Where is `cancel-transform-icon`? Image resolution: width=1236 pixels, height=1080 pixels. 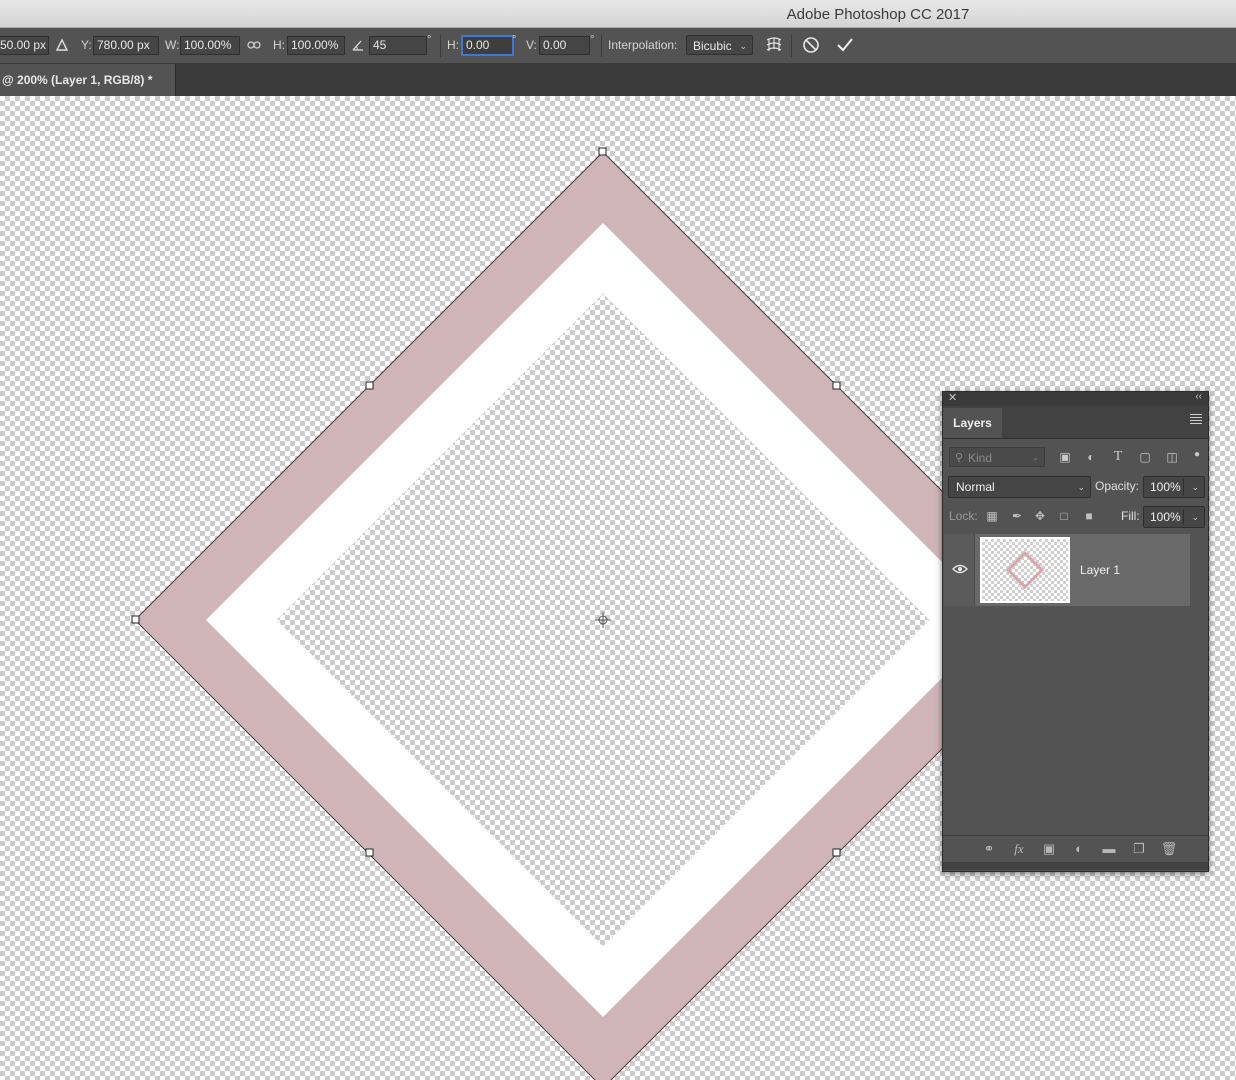
cancel-transform-icon is located at coordinates (811, 45).